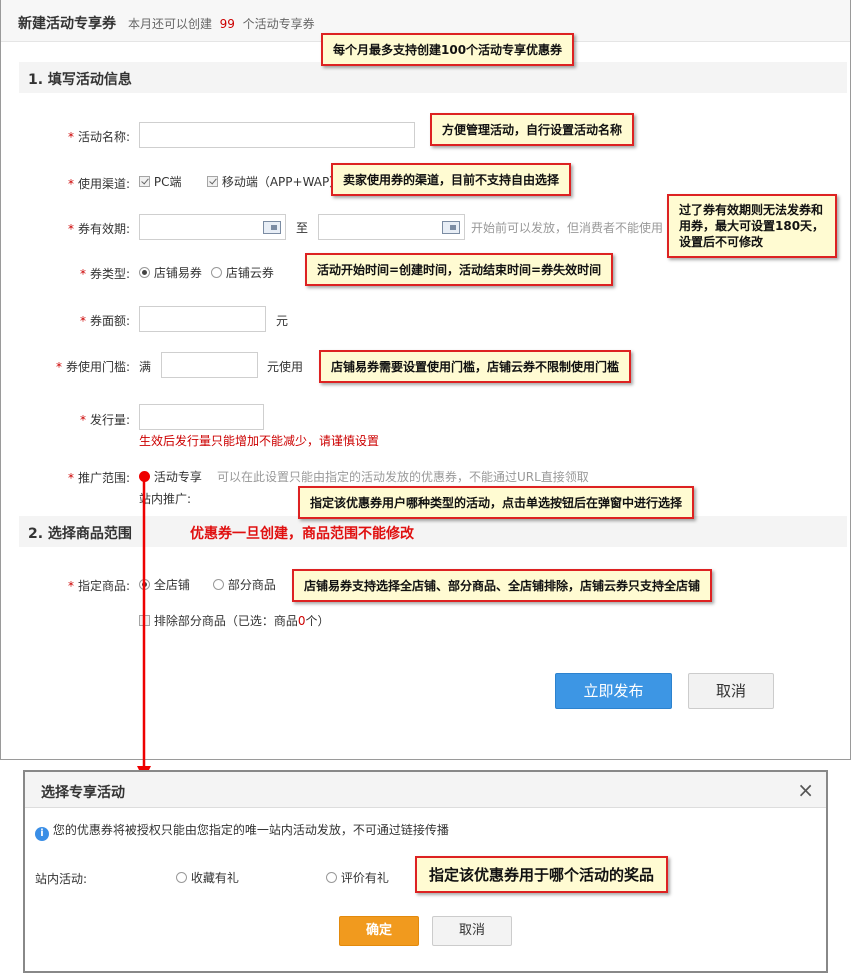 This screenshot has height=973, width=851. Describe the element at coordinates (98, 586) in the screenshot. I see `goods-label: * 指定商品:` at that location.